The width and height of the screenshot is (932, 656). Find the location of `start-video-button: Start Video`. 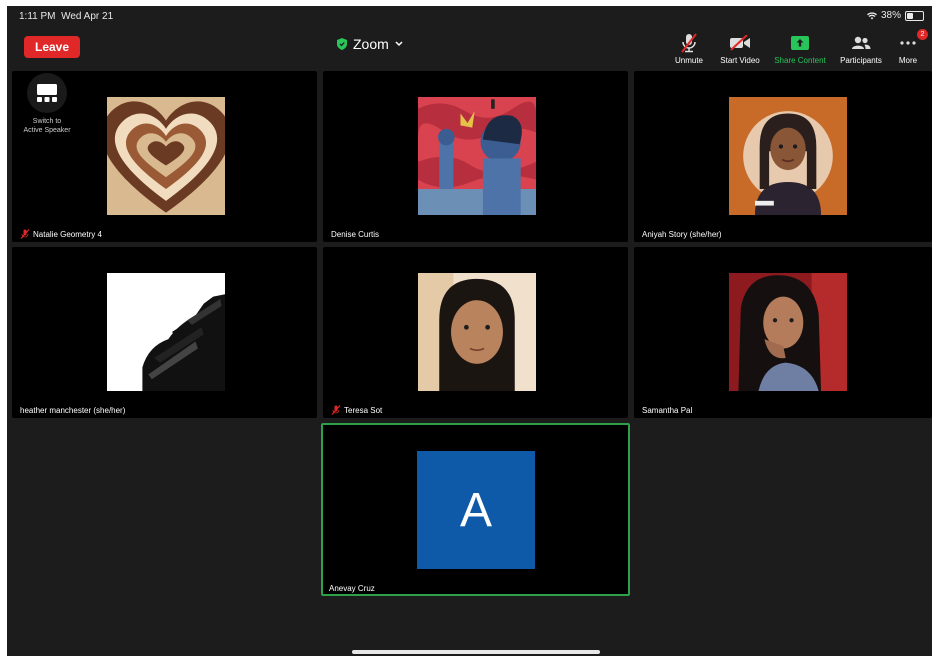

start-video-button: Start Video is located at coordinates (740, 48).